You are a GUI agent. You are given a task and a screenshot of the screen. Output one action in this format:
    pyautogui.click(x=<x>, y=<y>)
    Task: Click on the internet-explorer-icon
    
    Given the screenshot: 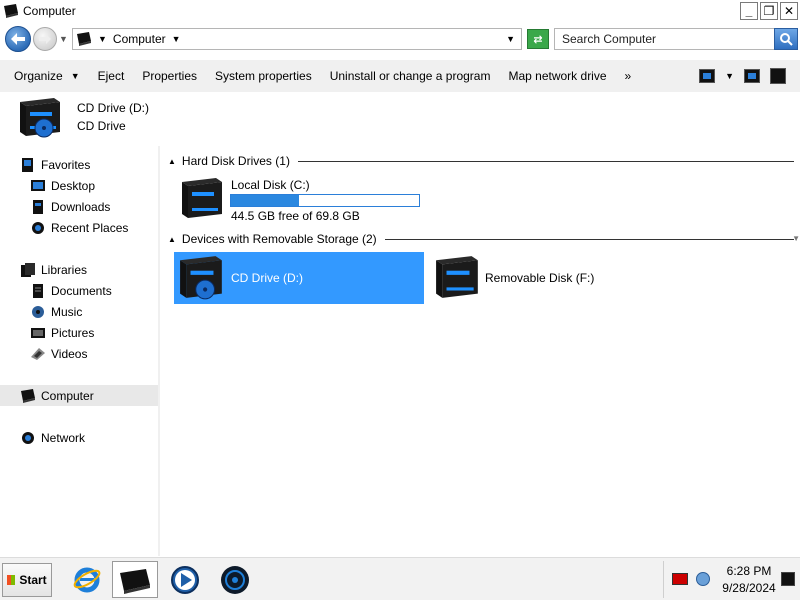 What is the action you would take?
    pyautogui.click(x=87, y=579)
    